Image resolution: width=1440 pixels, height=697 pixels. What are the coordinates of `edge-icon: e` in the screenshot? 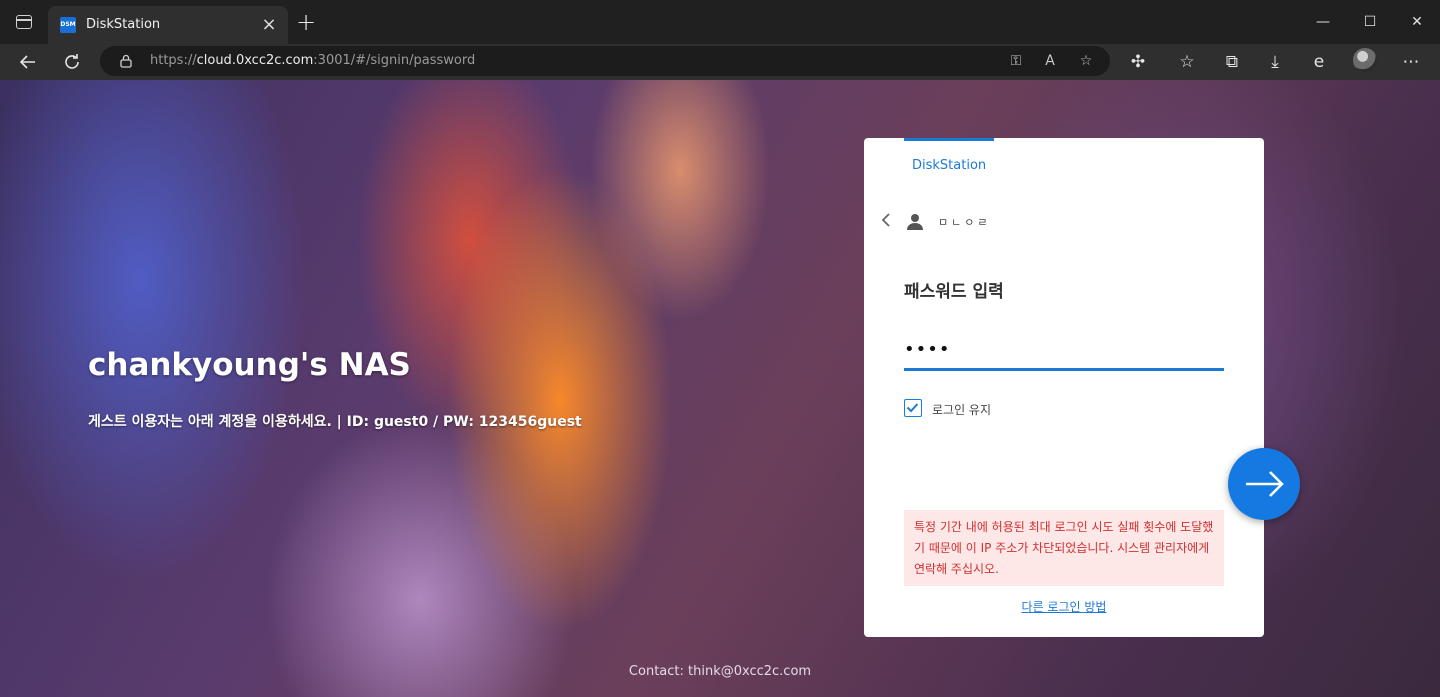 It's located at (1319, 62).